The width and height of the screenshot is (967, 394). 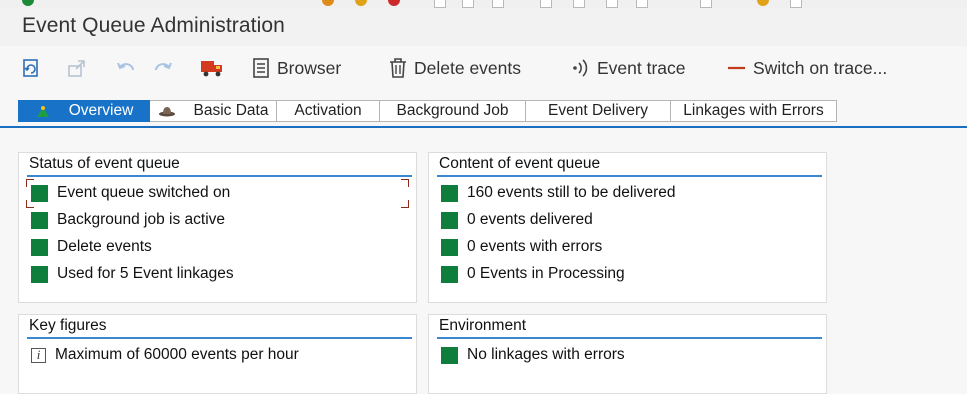 I want to click on ok-icon, so click(x=28, y=3).